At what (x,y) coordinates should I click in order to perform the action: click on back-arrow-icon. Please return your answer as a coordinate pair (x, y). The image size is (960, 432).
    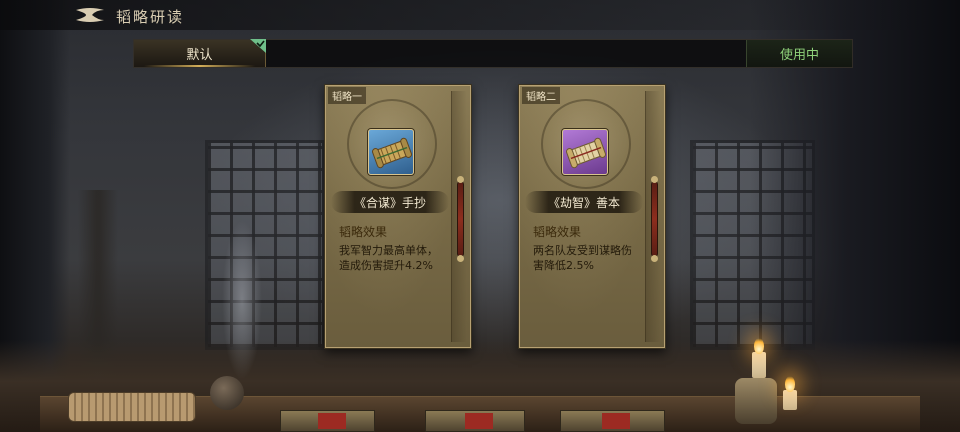
    Looking at the image, I should click on (90, 15).